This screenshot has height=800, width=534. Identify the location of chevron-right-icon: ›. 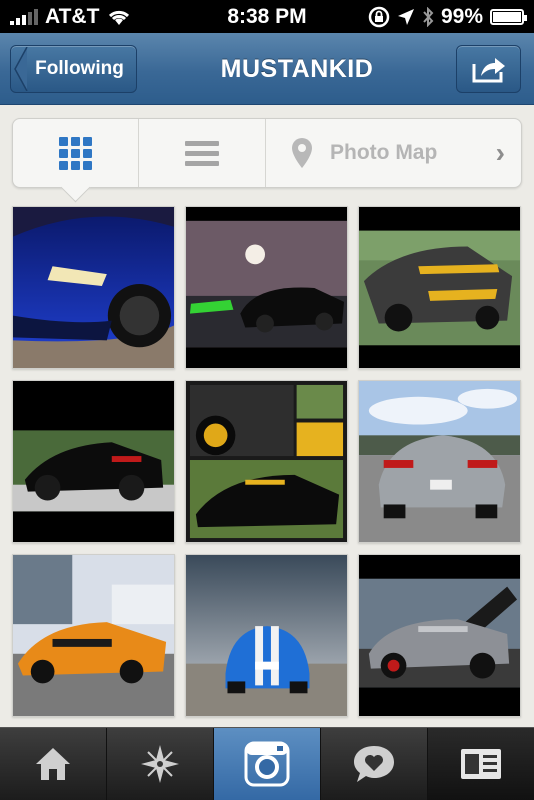
(500, 152).